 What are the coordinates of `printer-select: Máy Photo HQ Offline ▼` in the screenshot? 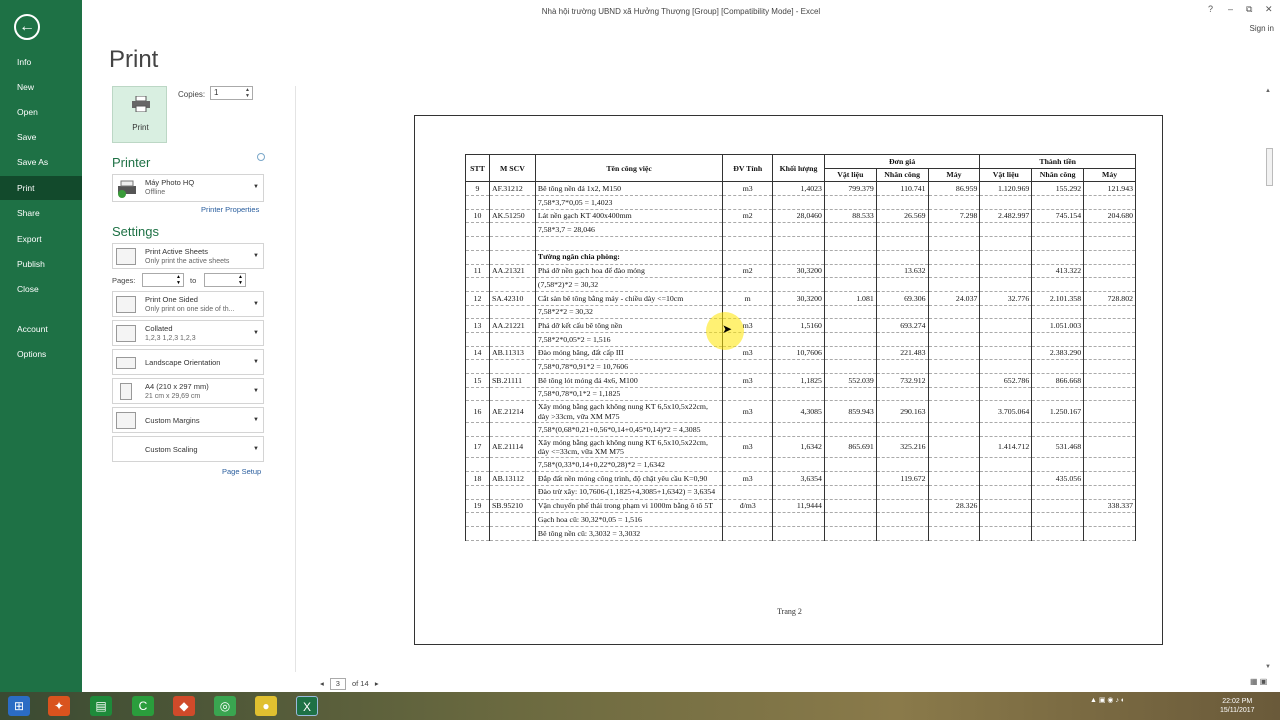 It's located at (188, 188).